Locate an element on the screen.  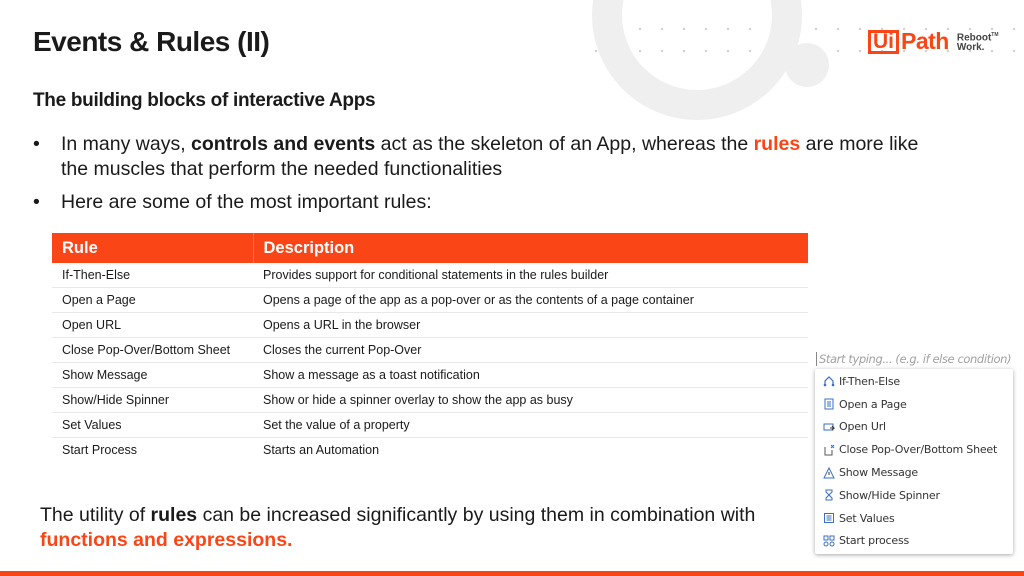
rule-search-input: Start typing... (e.g. if else condition) is located at coordinates (917, 359).